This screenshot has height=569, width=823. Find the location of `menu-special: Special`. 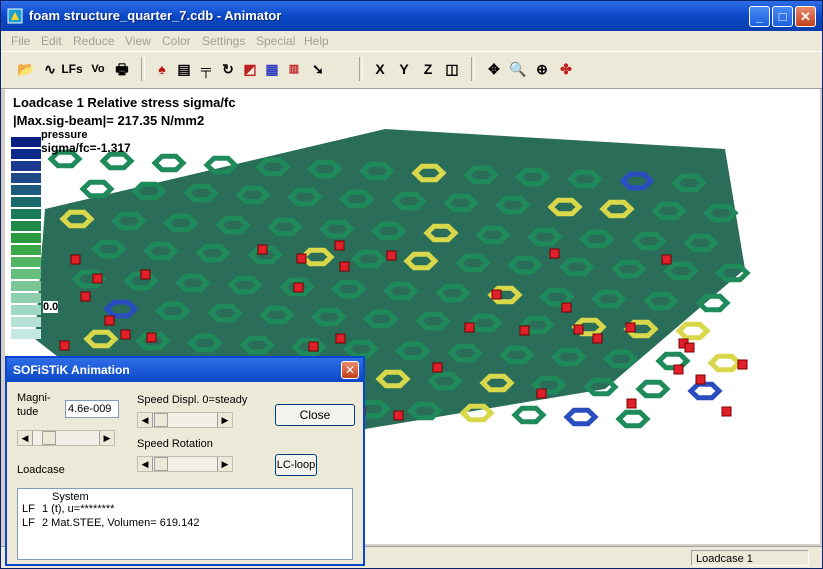

menu-special: Special is located at coordinates (275, 41).